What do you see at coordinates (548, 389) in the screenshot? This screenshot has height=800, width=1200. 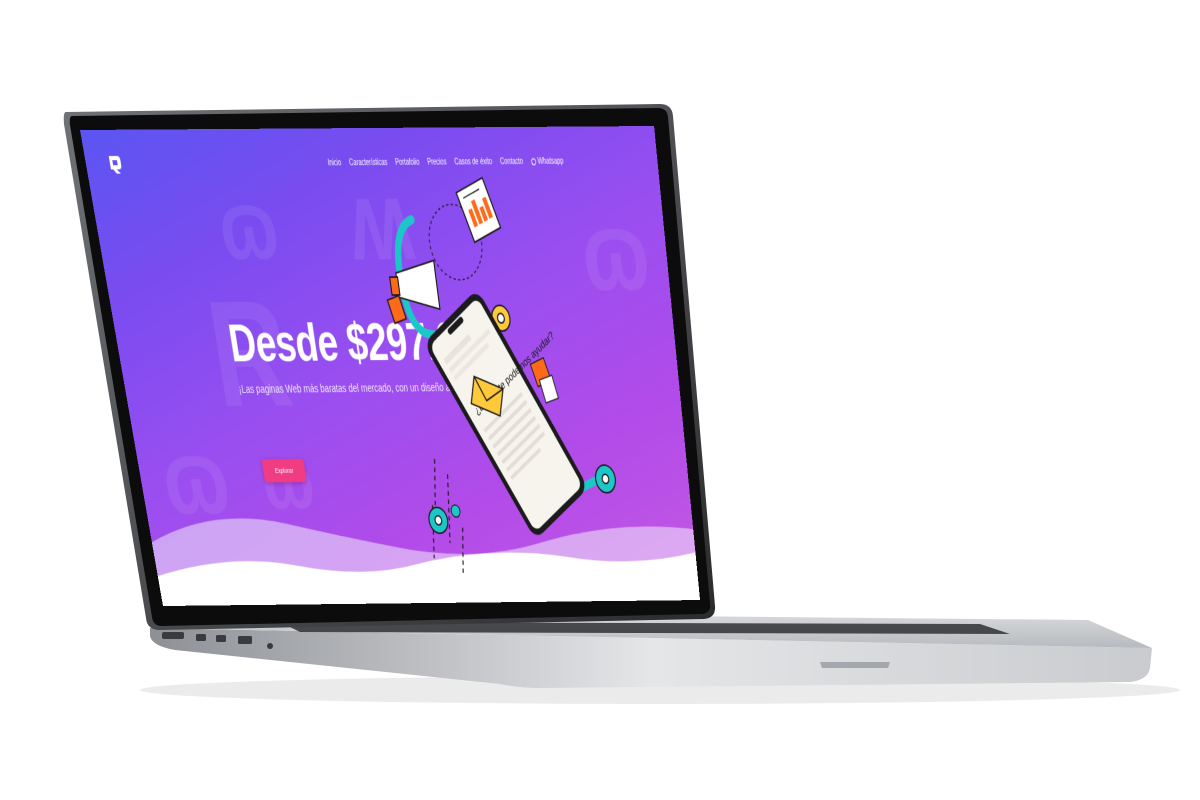 I see `note-card` at bounding box center [548, 389].